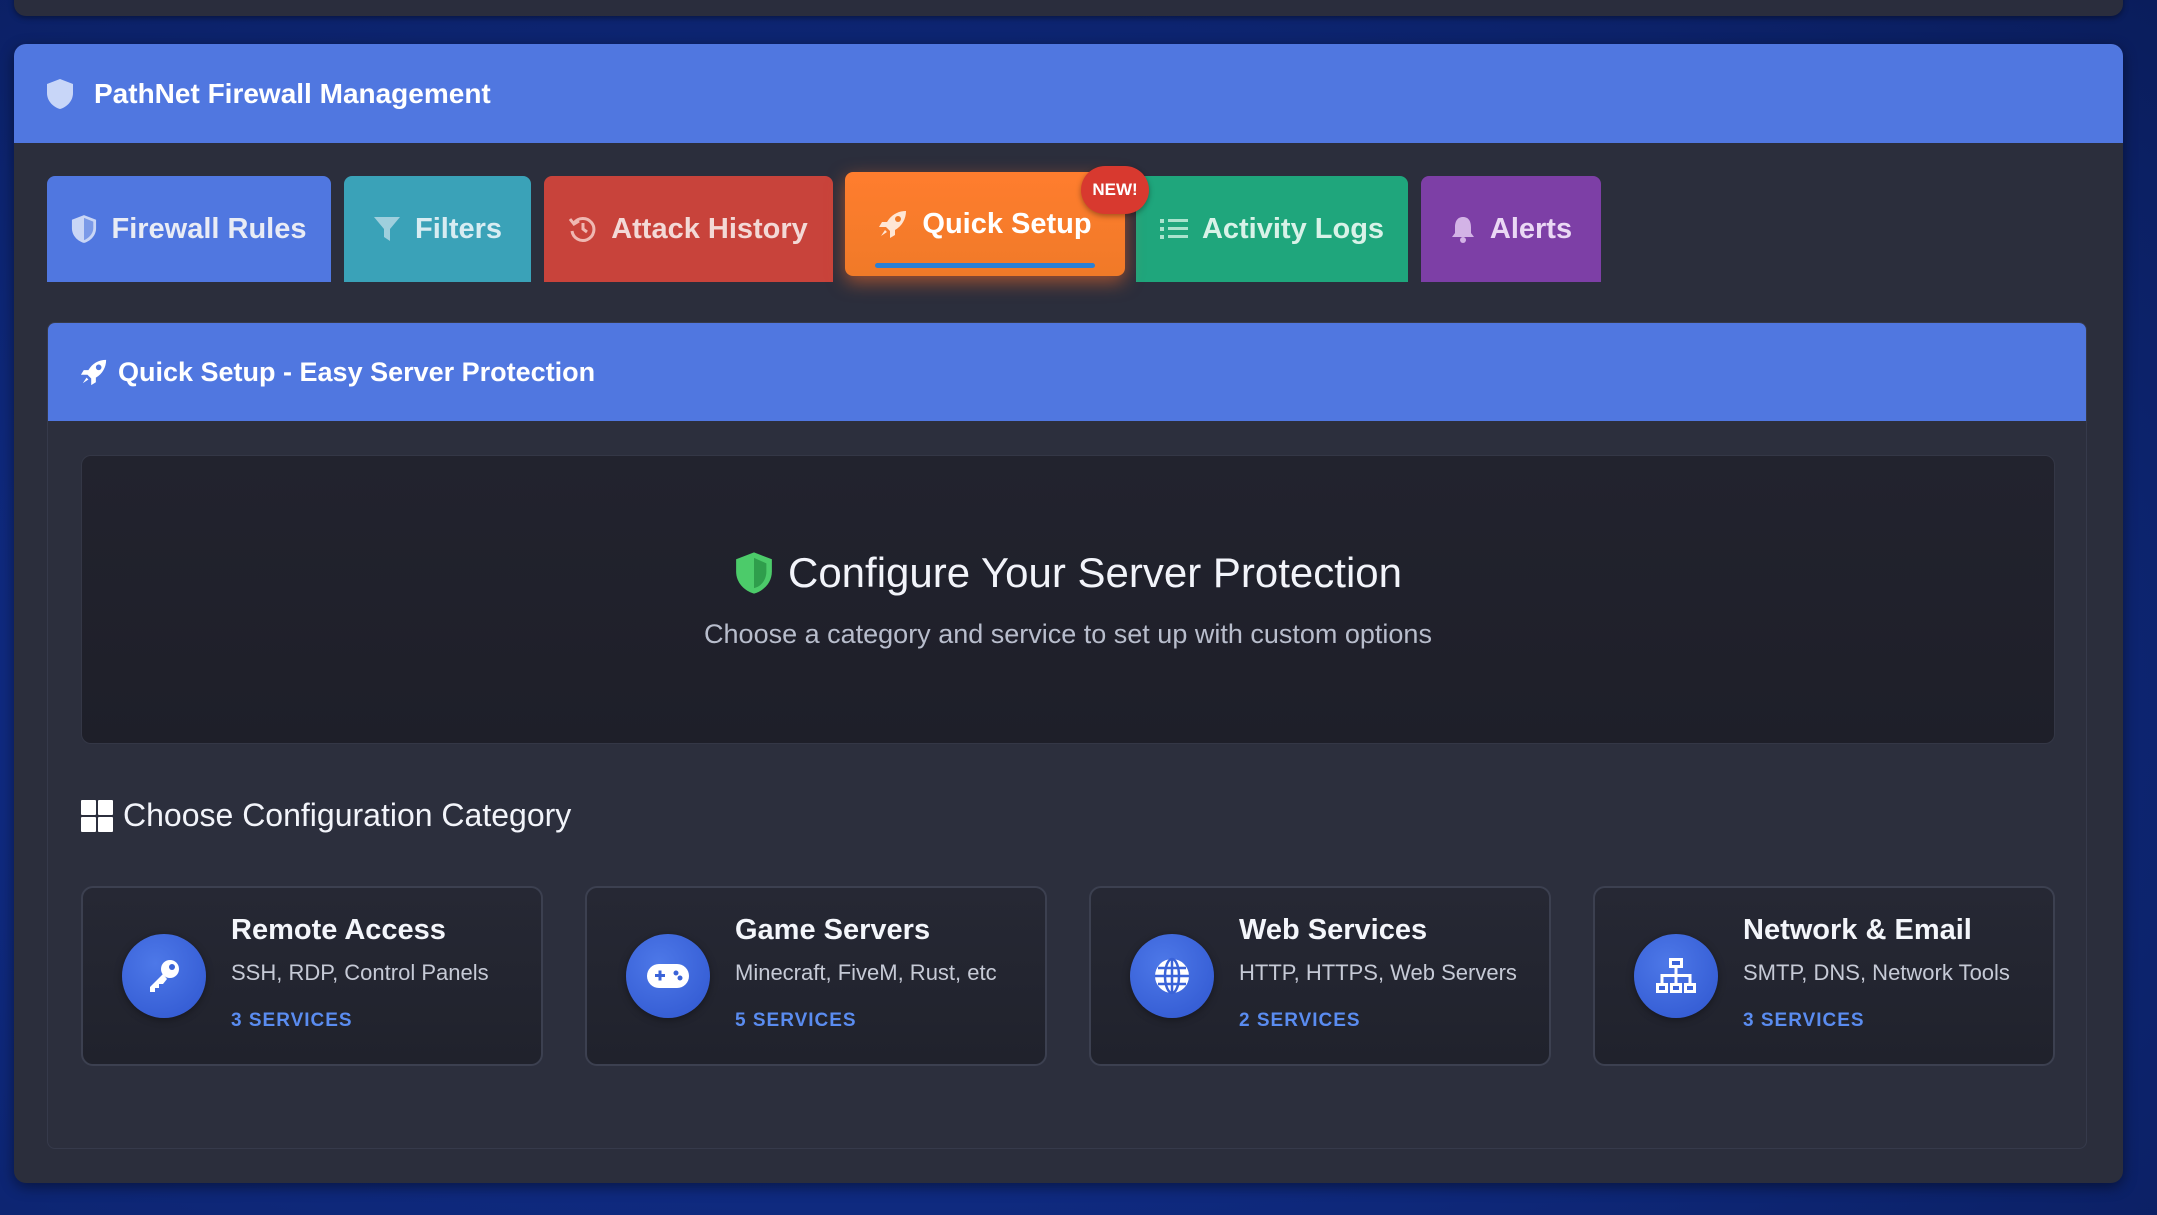 This screenshot has height=1215, width=2157. Describe the element at coordinates (357, 371) in the screenshot. I see `card-title: Quick Setup - Easy Server Protection` at that location.